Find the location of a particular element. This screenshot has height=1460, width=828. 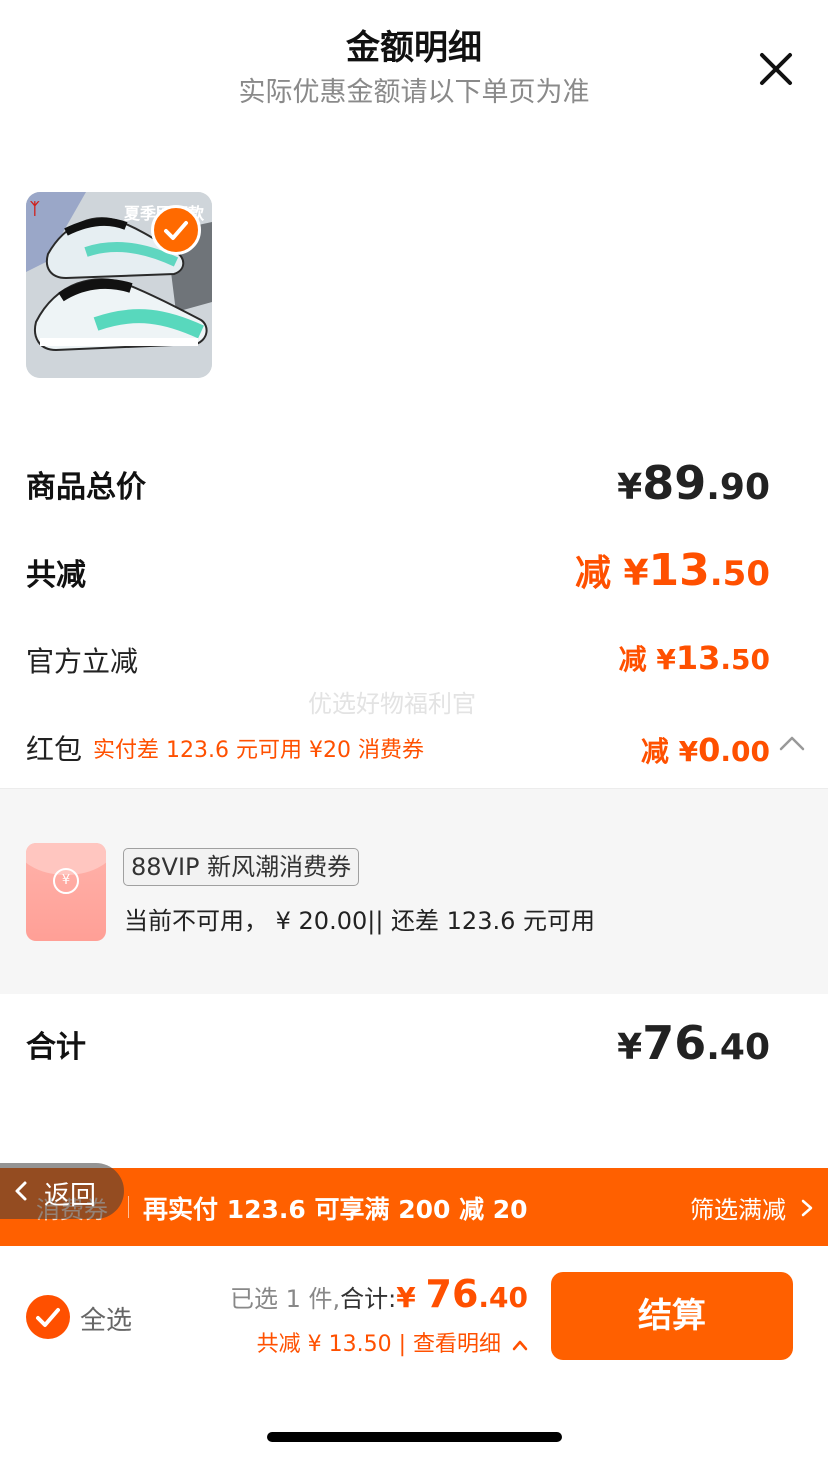

total-discount-row: 共减 减 ¥13.50 is located at coordinates (398, 574).